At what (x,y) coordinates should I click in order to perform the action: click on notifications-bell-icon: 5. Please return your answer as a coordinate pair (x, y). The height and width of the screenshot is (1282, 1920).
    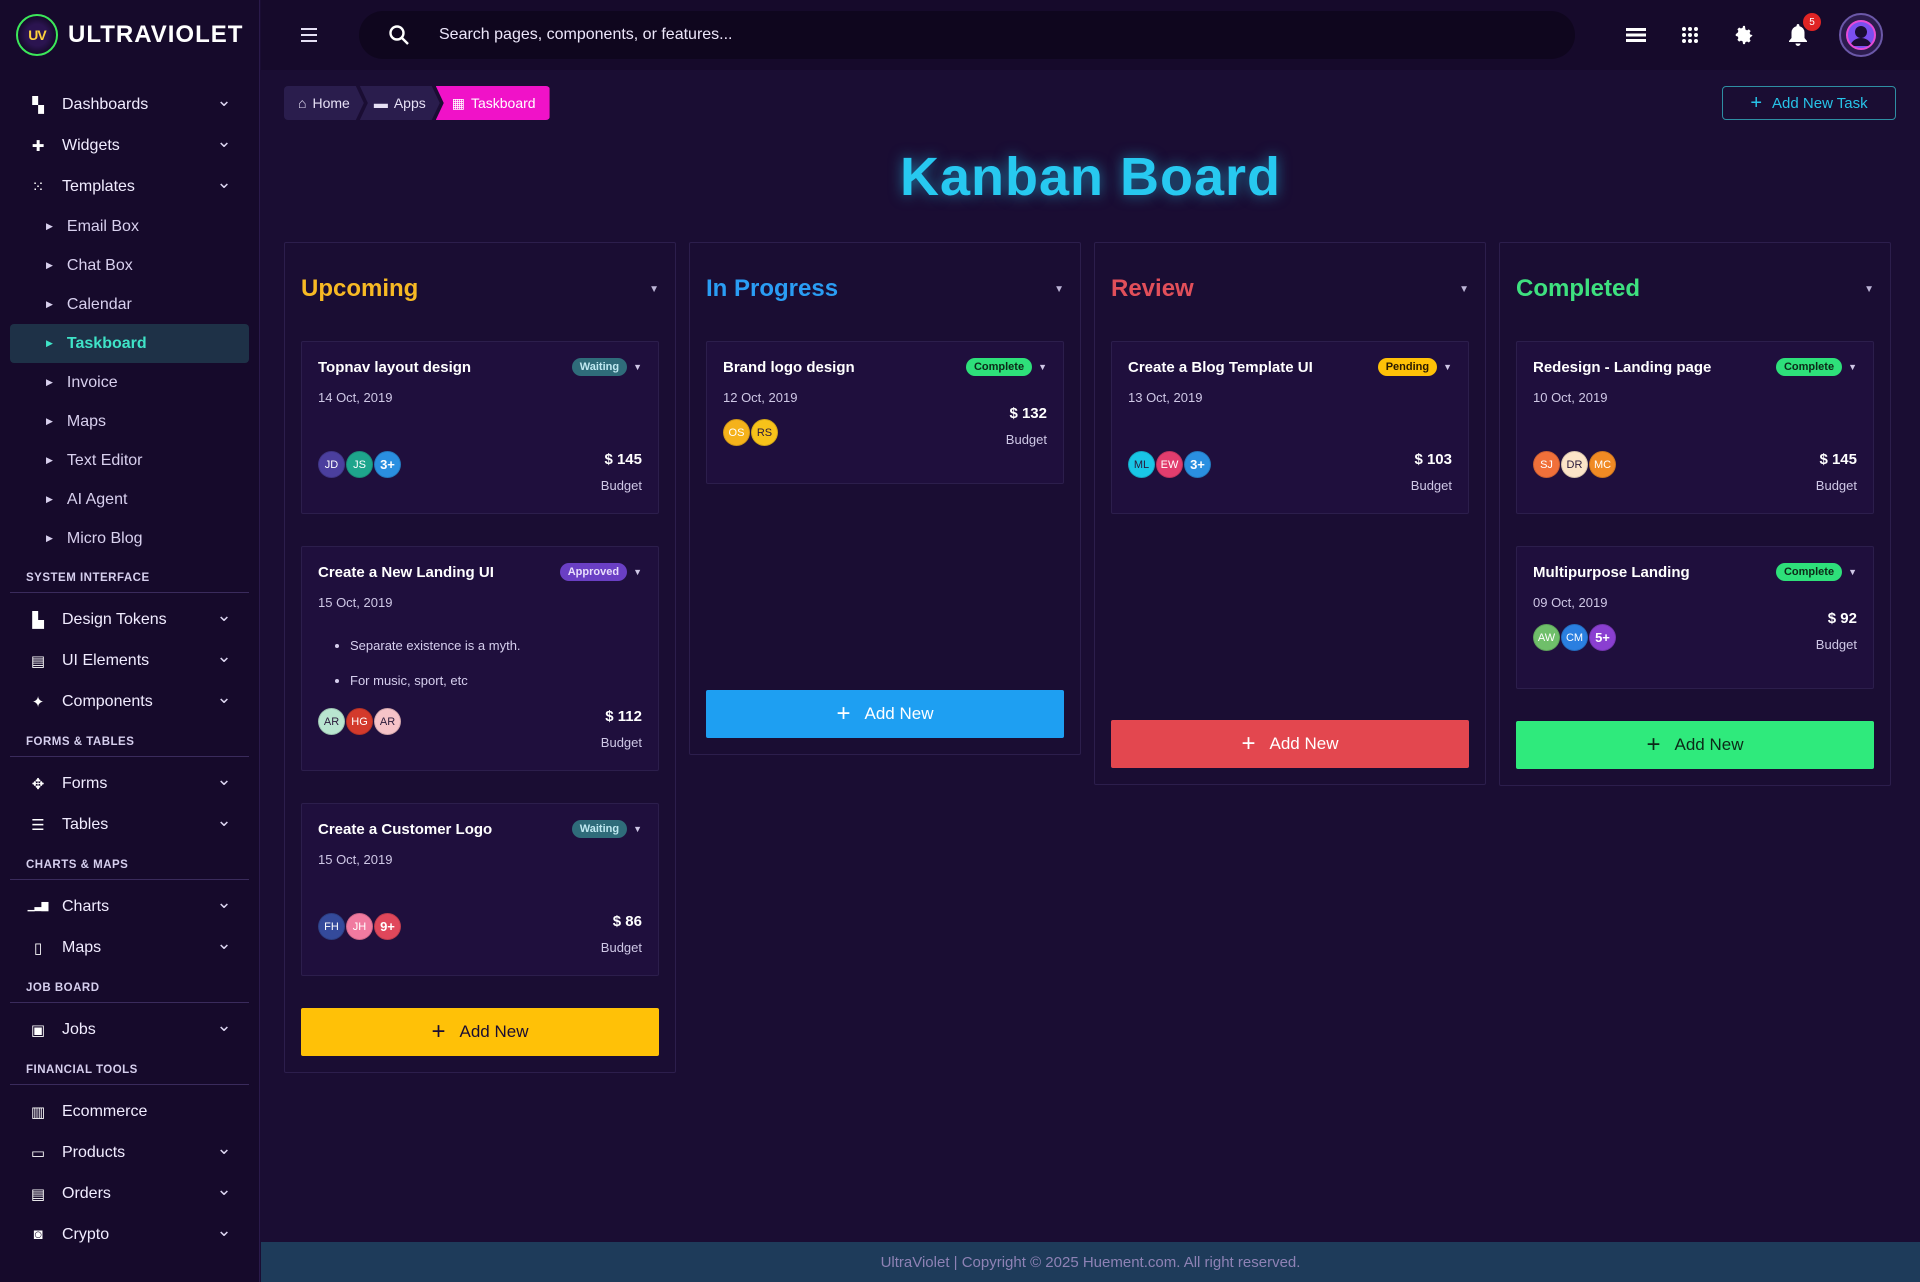
    Looking at the image, I should click on (1803, 30).